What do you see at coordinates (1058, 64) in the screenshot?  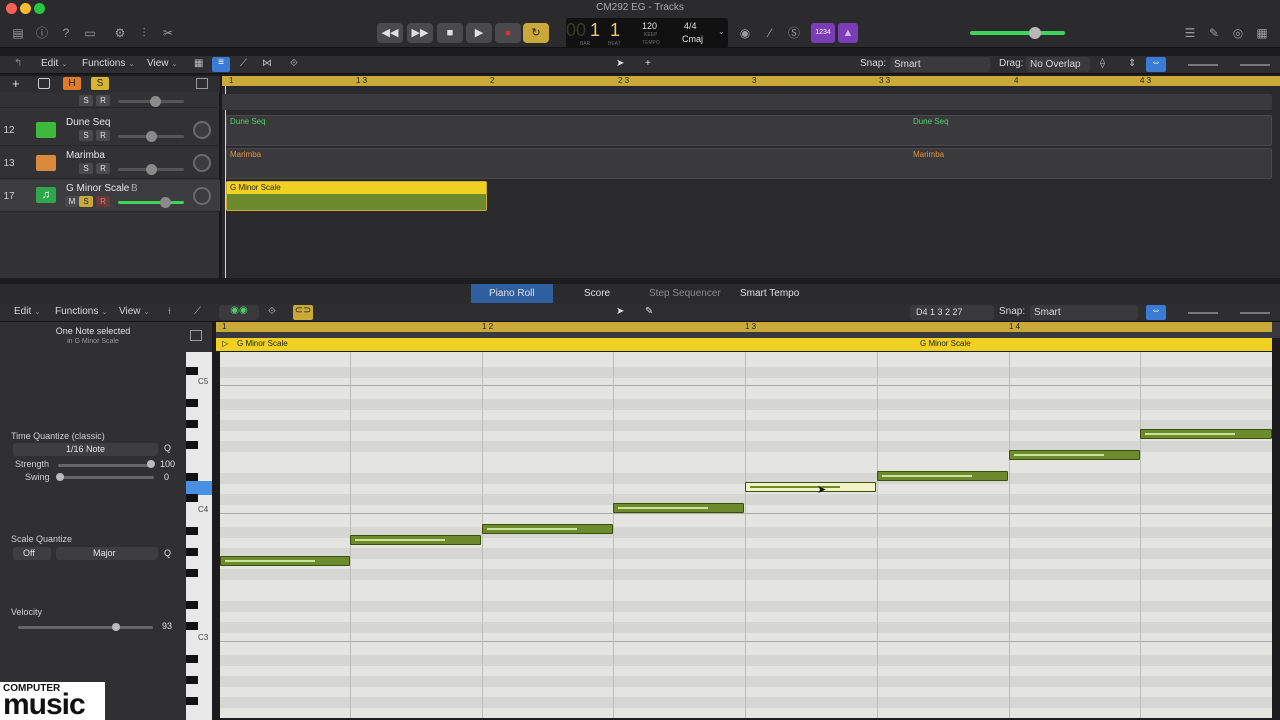 I see `drag-select: No Overlap` at bounding box center [1058, 64].